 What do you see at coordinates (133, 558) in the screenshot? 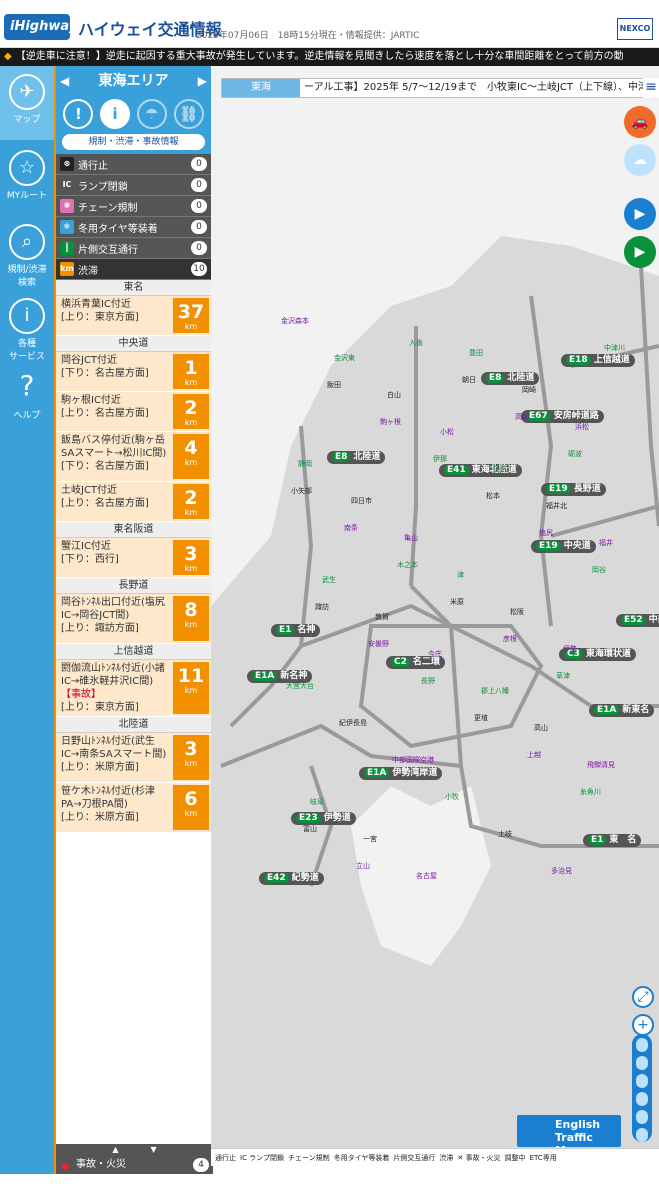
I see `congestion-entry: 蟹江IC付近 [下り：西行] 3 km` at bounding box center [133, 558].